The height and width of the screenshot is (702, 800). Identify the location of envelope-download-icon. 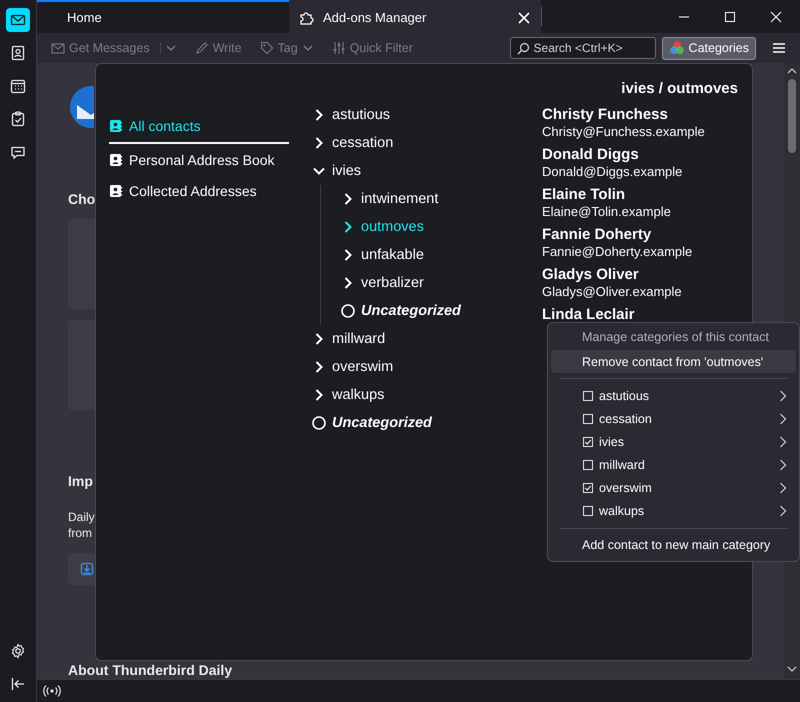
(58, 48).